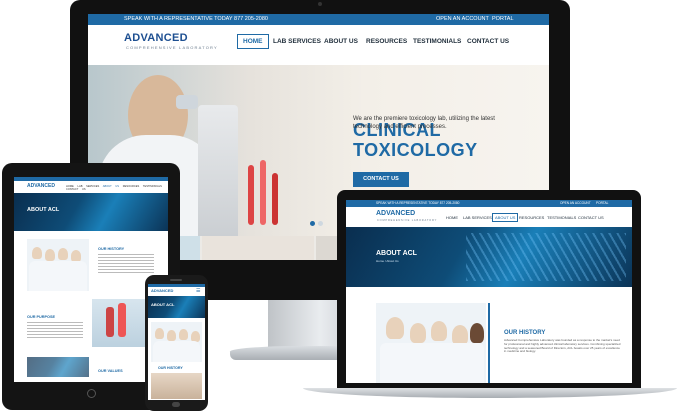  What do you see at coordinates (162, 290) in the screenshot?
I see `phone-logo: ADVANCED` at bounding box center [162, 290].